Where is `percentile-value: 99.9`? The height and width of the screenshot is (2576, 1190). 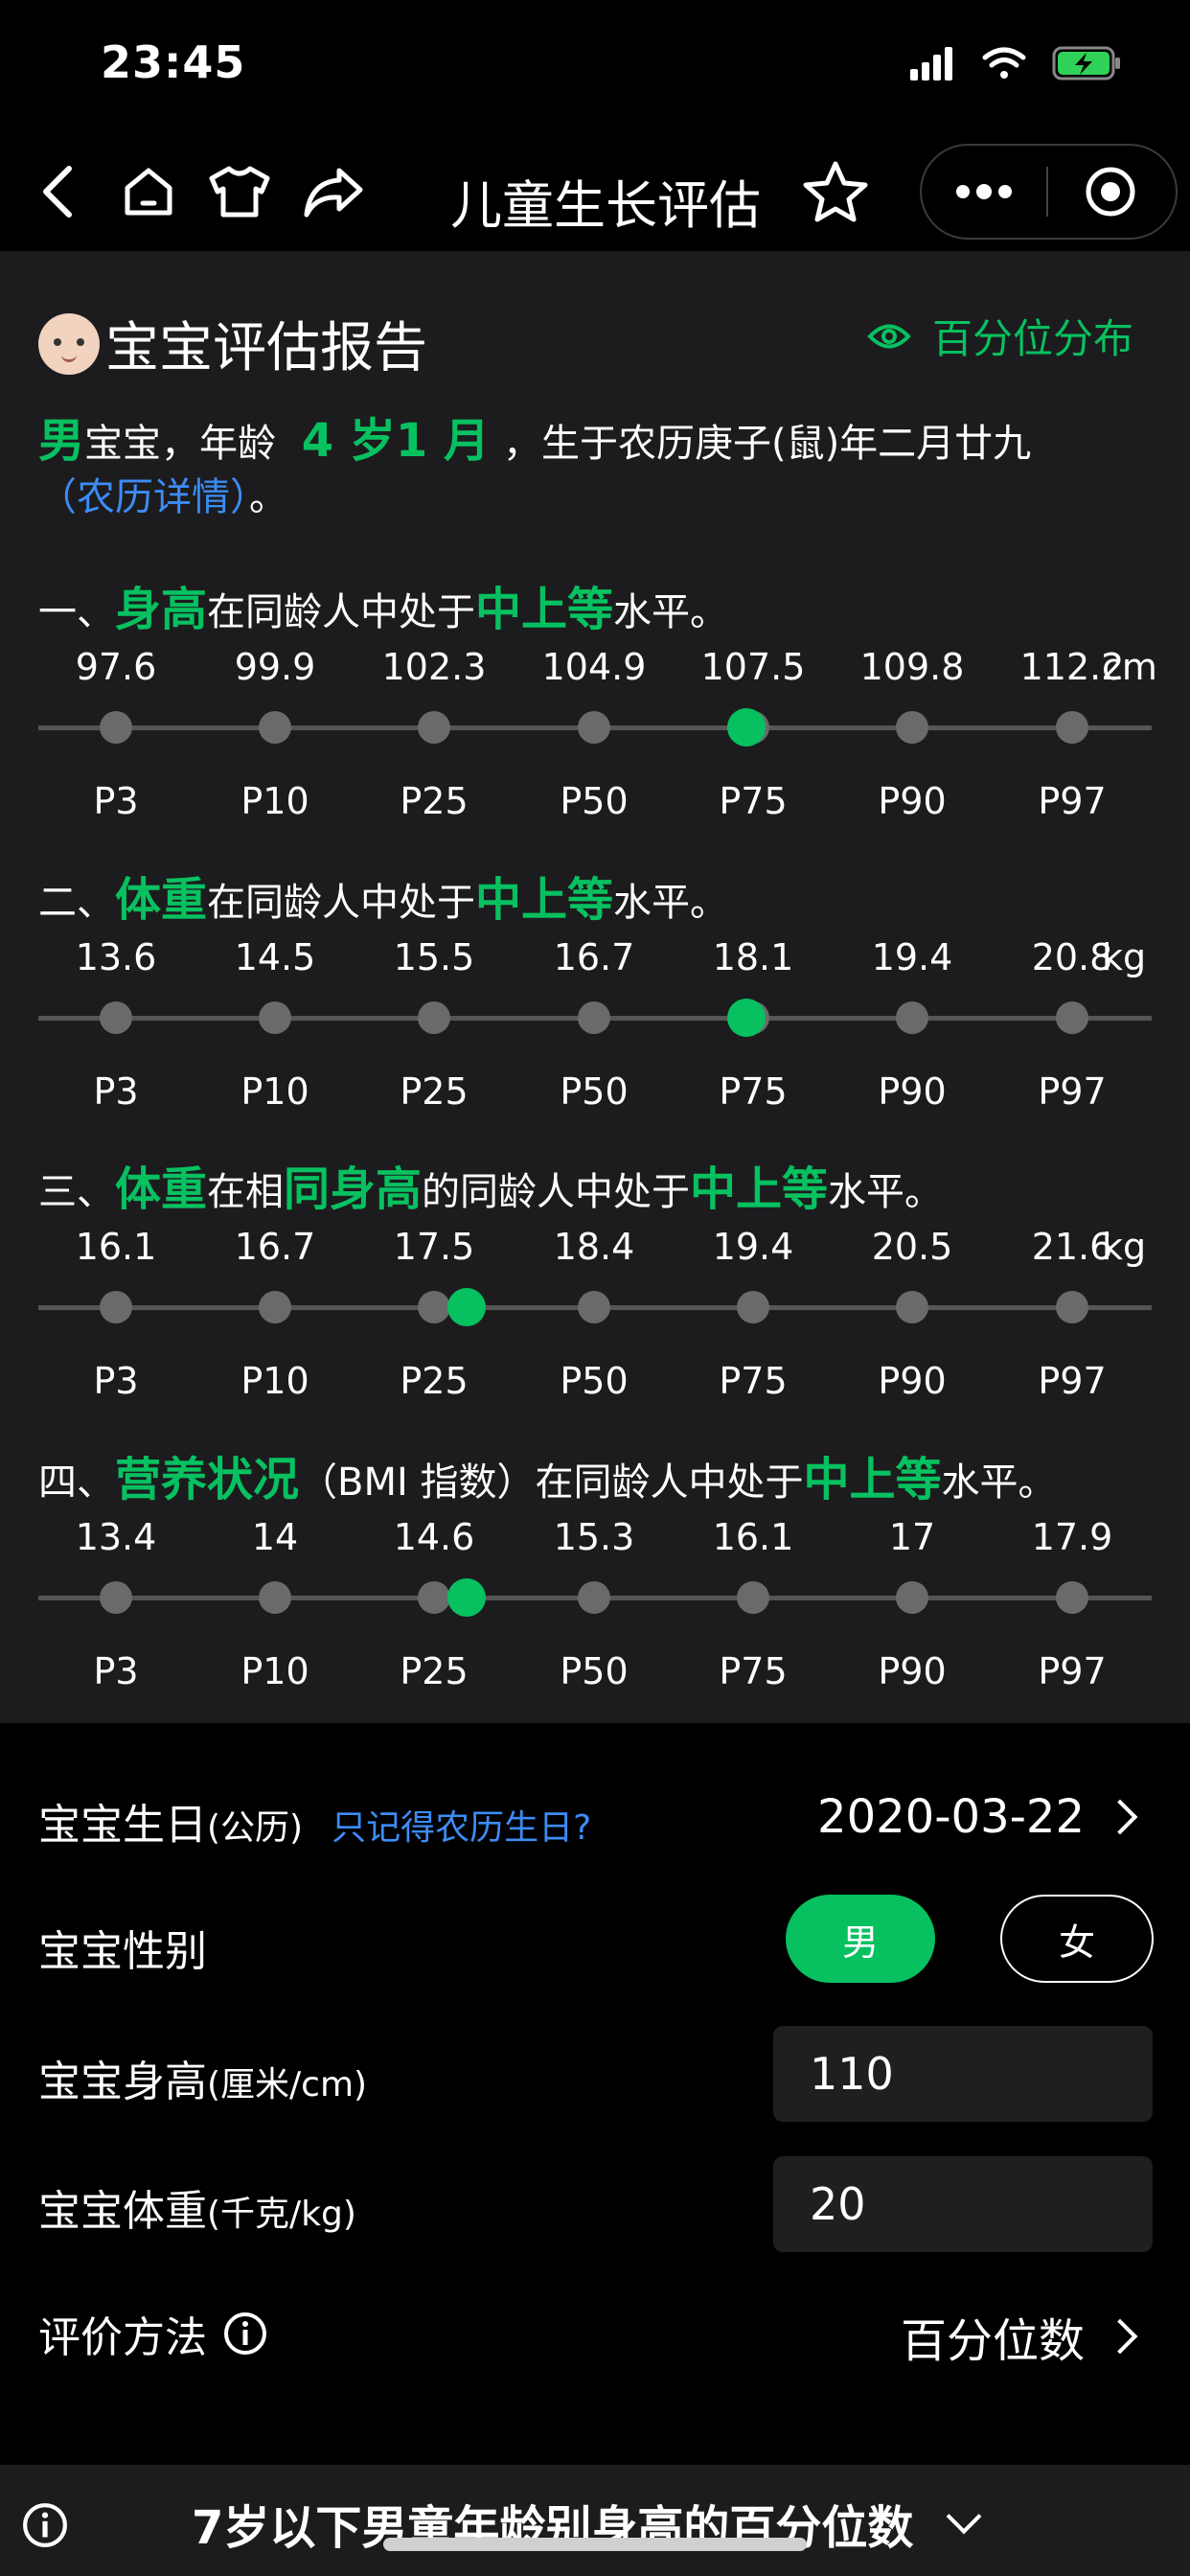
percentile-value: 99.9 is located at coordinates (275, 667).